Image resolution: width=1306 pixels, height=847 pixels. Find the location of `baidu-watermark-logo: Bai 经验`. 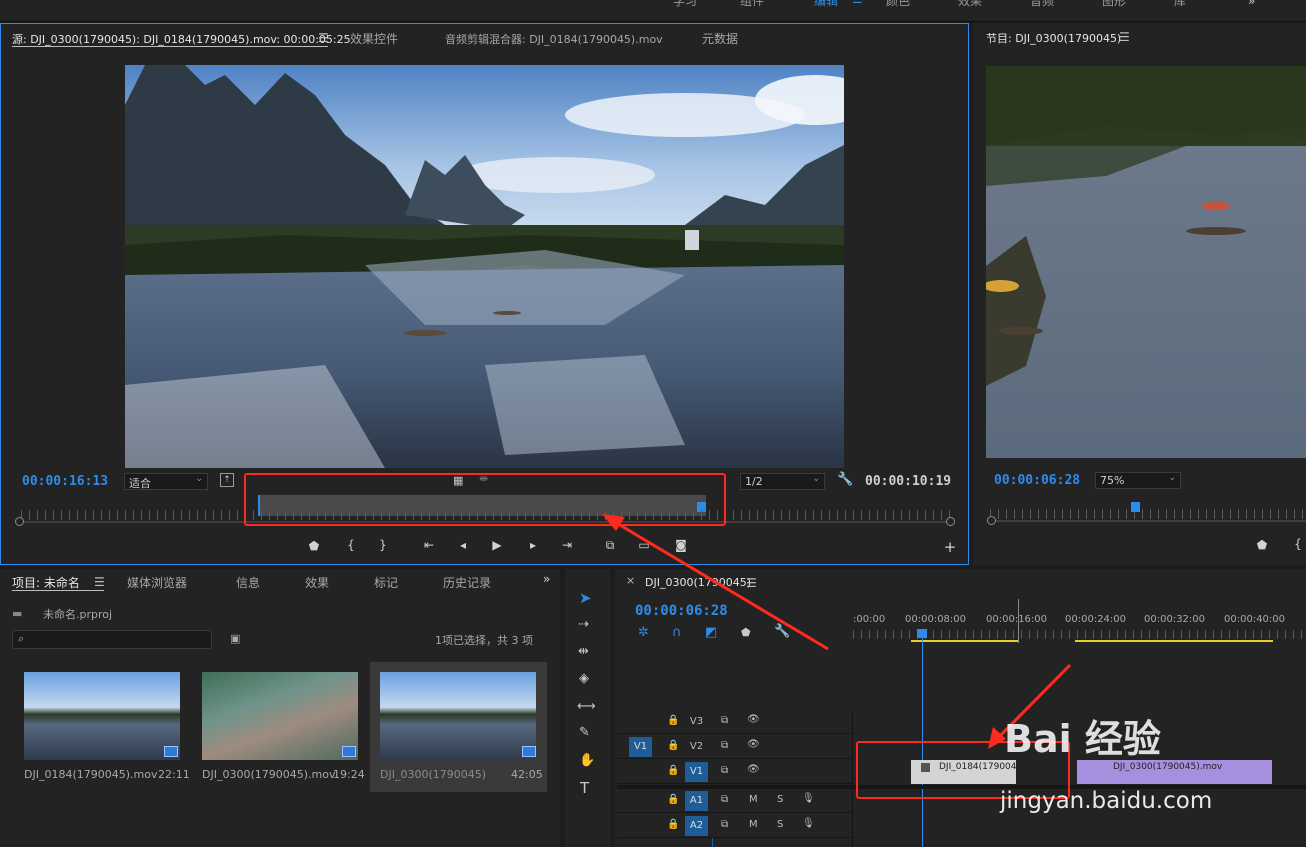

baidu-watermark-logo: Bai 经验 is located at coordinates (1082, 739).